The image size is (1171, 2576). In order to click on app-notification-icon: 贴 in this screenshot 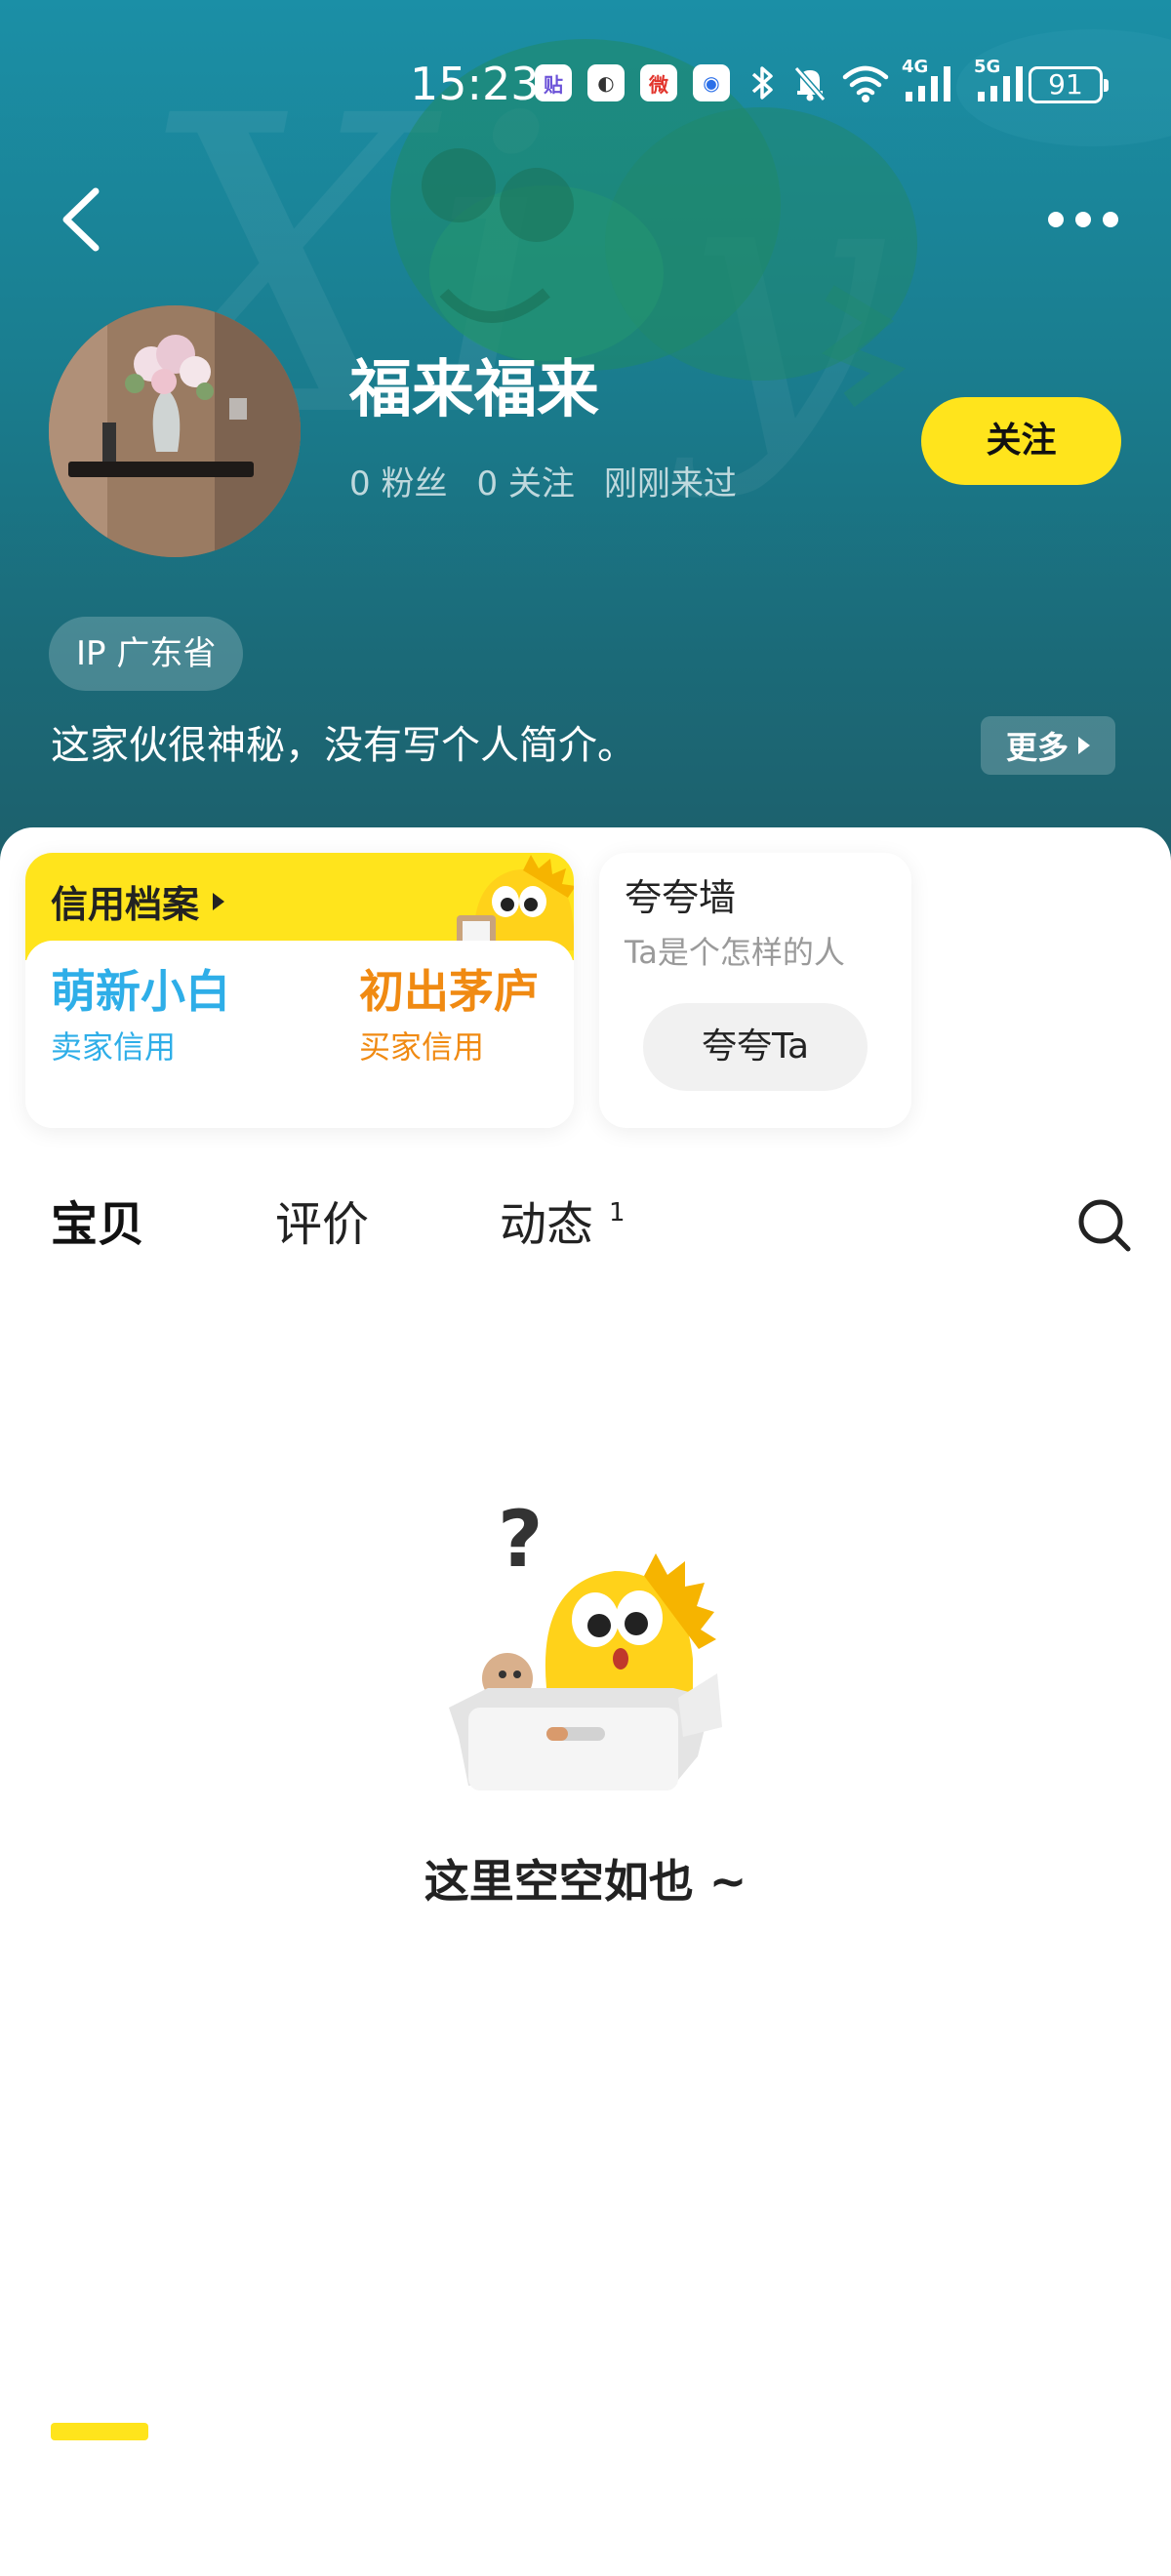, I will do `click(553, 82)`.